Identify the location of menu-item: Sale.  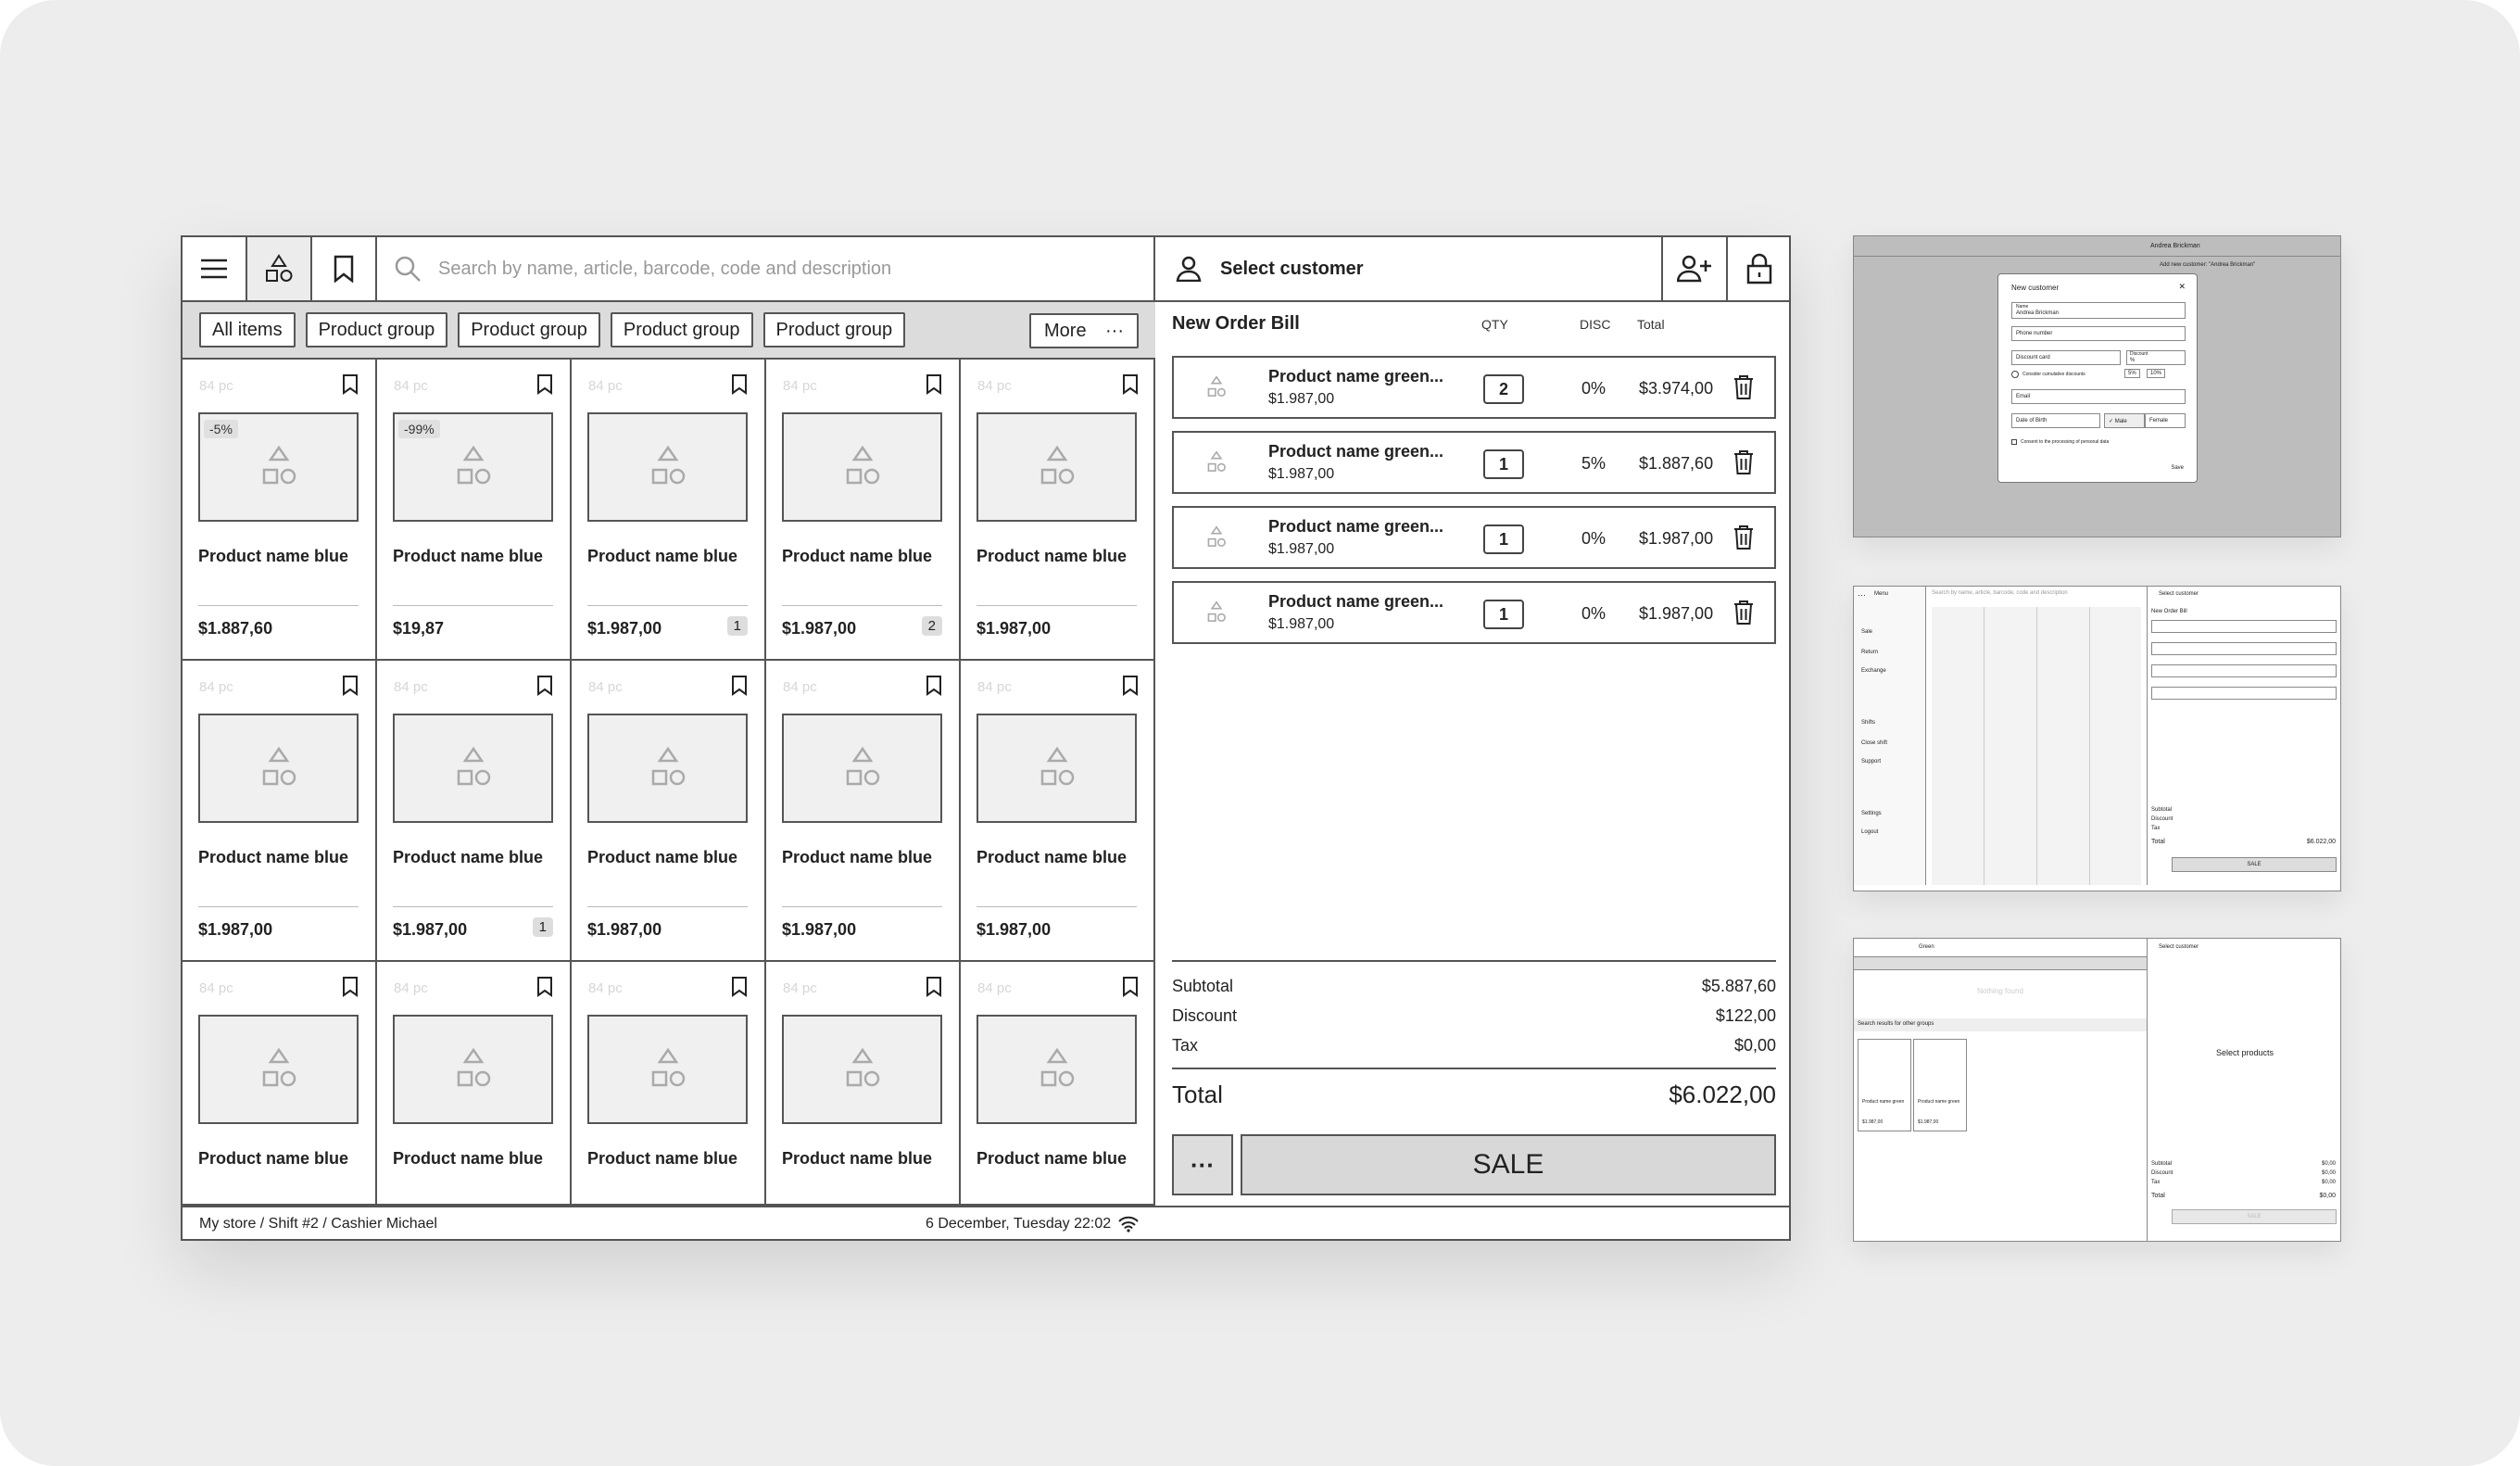
(1866, 632).